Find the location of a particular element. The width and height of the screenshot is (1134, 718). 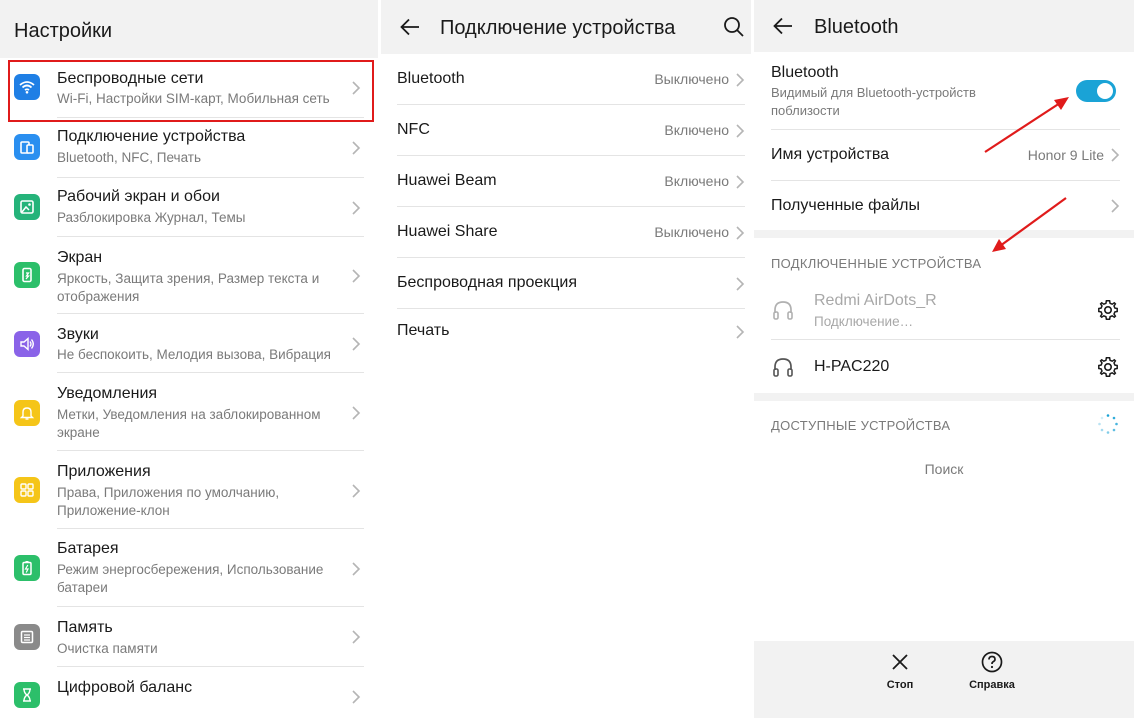

stop-label: Стоп is located at coordinates (900, 685).